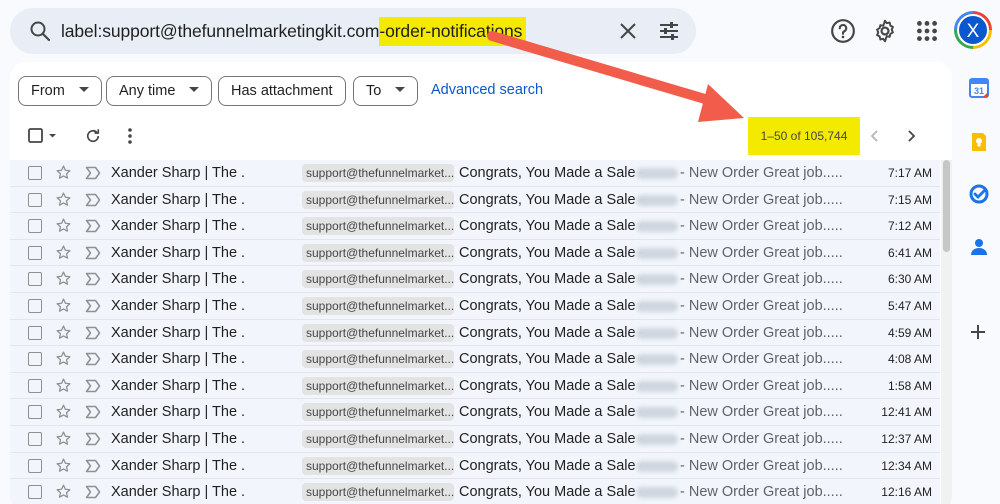 The width and height of the screenshot is (1000, 504). Describe the element at coordinates (909, 385) in the screenshot. I see `email-time: 1:58 AM` at that location.